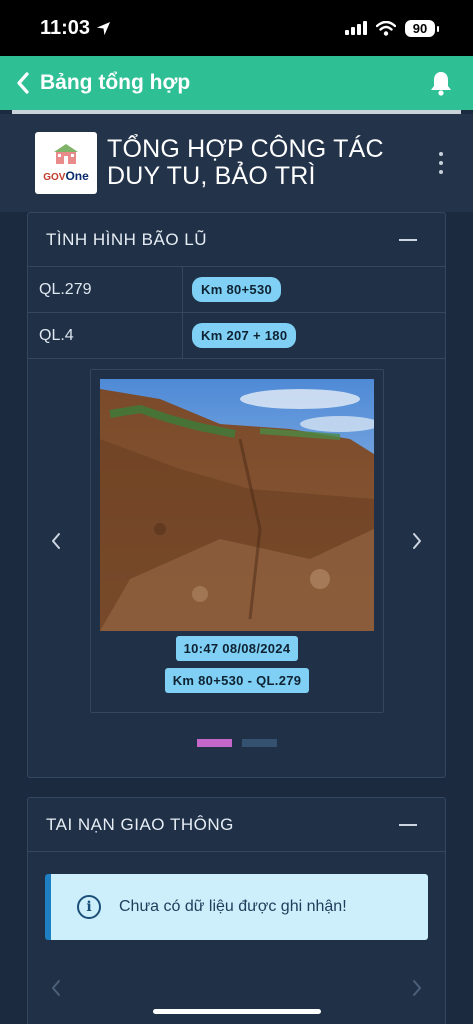  What do you see at coordinates (23, 83) in the screenshot?
I see `chevron-left-icon` at bounding box center [23, 83].